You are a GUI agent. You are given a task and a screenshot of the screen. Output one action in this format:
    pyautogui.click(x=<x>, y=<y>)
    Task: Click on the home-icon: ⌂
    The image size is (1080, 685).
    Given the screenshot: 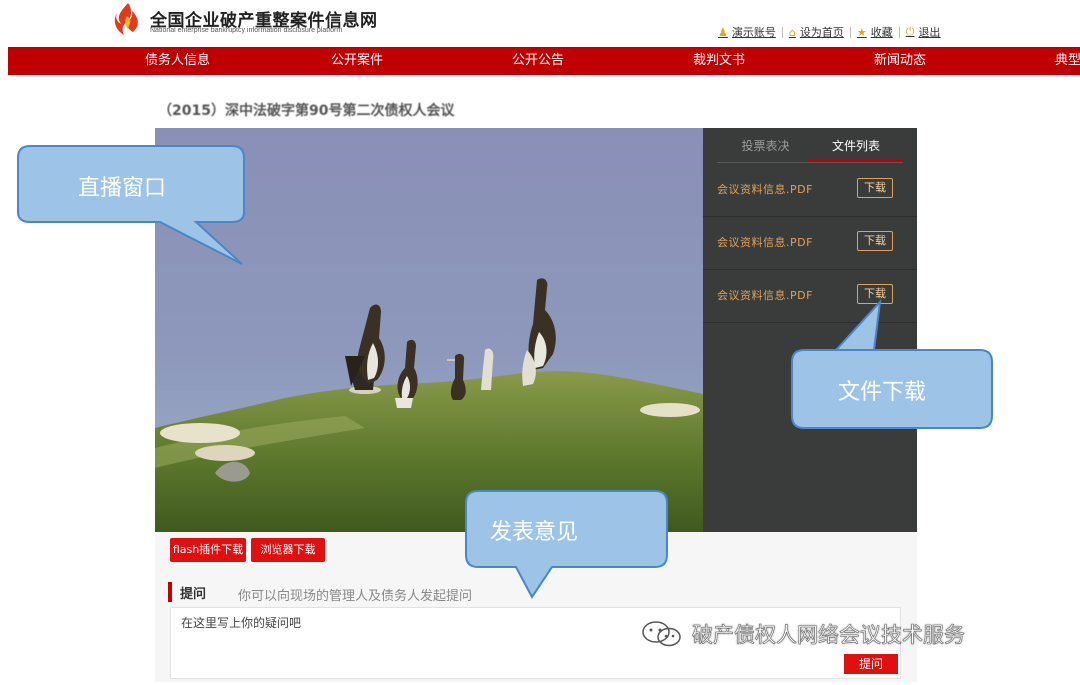 What is the action you would take?
    pyautogui.click(x=792, y=32)
    